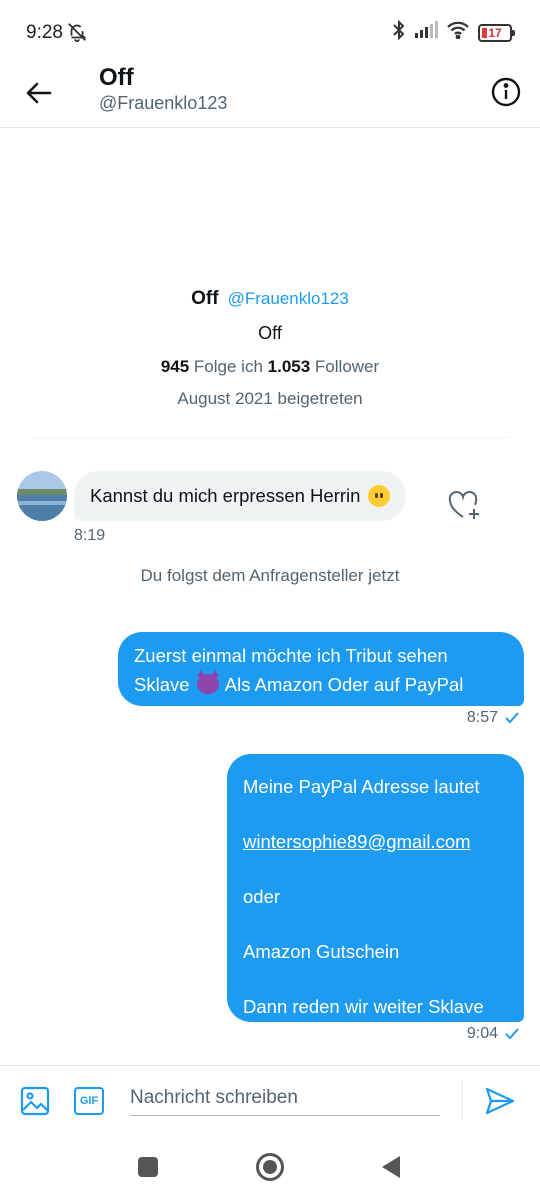 The width and height of the screenshot is (540, 1200). Describe the element at coordinates (291, 655) in the screenshot. I see `outgoing-message-line: Zuerst einmal möchte ich Tribut sehen` at that location.